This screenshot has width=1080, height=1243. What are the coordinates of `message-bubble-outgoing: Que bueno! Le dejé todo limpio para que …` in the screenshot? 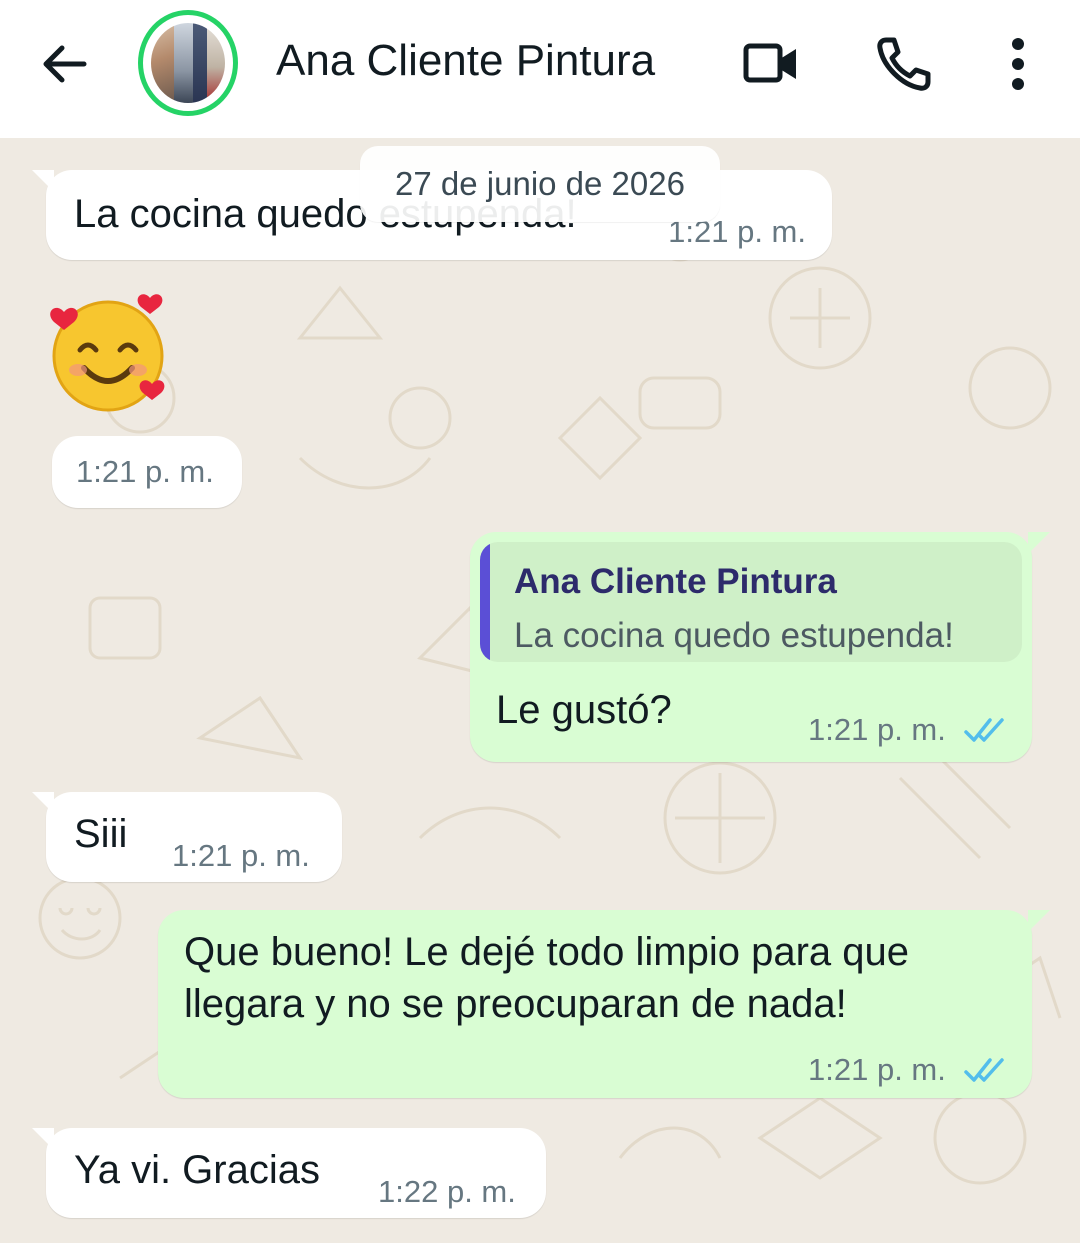 It's located at (604, 1004).